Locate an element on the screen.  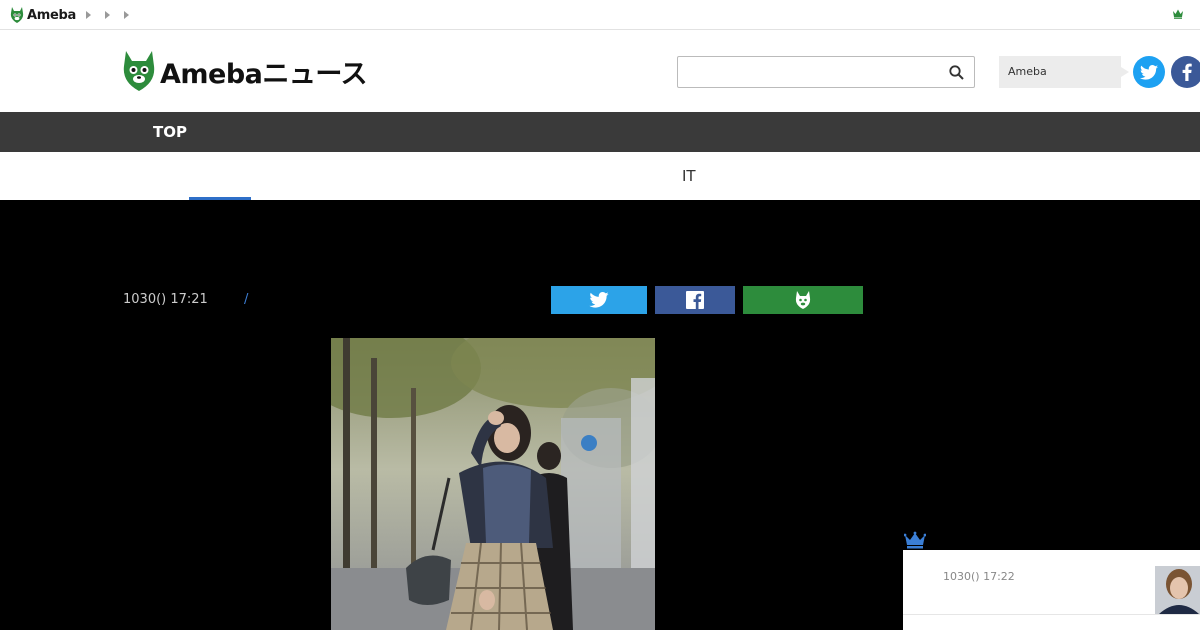
ranking-thumbnail is located at coordinates (1177, 590).